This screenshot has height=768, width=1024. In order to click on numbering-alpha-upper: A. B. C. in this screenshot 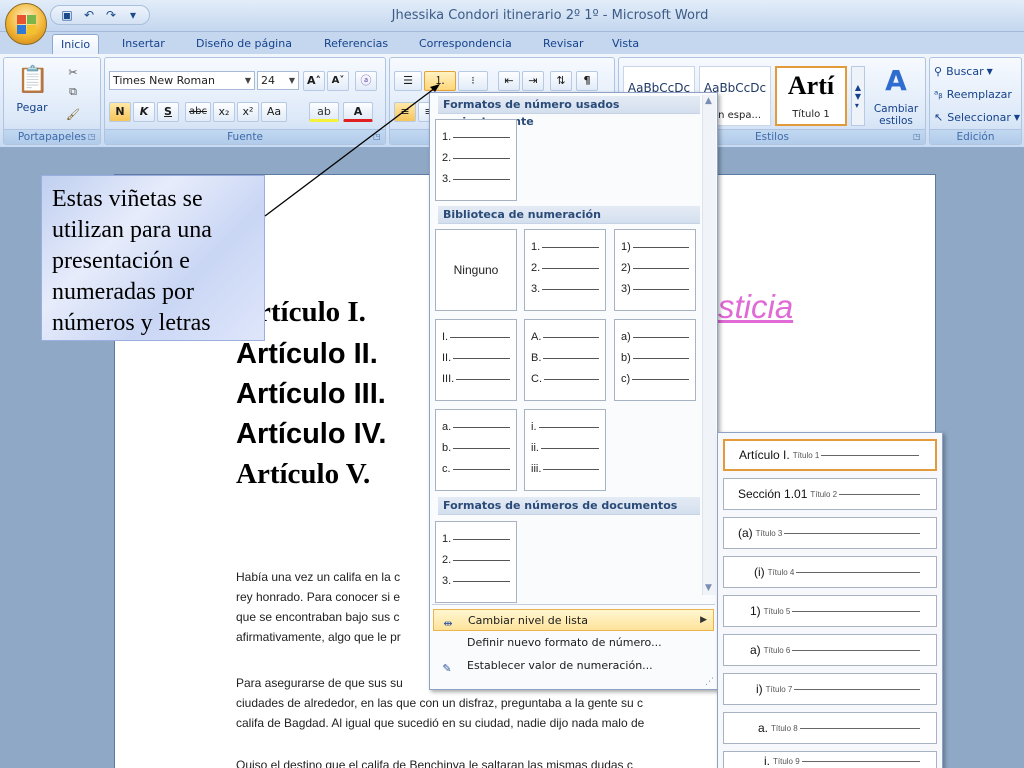, I will do `click(565, 360)`.